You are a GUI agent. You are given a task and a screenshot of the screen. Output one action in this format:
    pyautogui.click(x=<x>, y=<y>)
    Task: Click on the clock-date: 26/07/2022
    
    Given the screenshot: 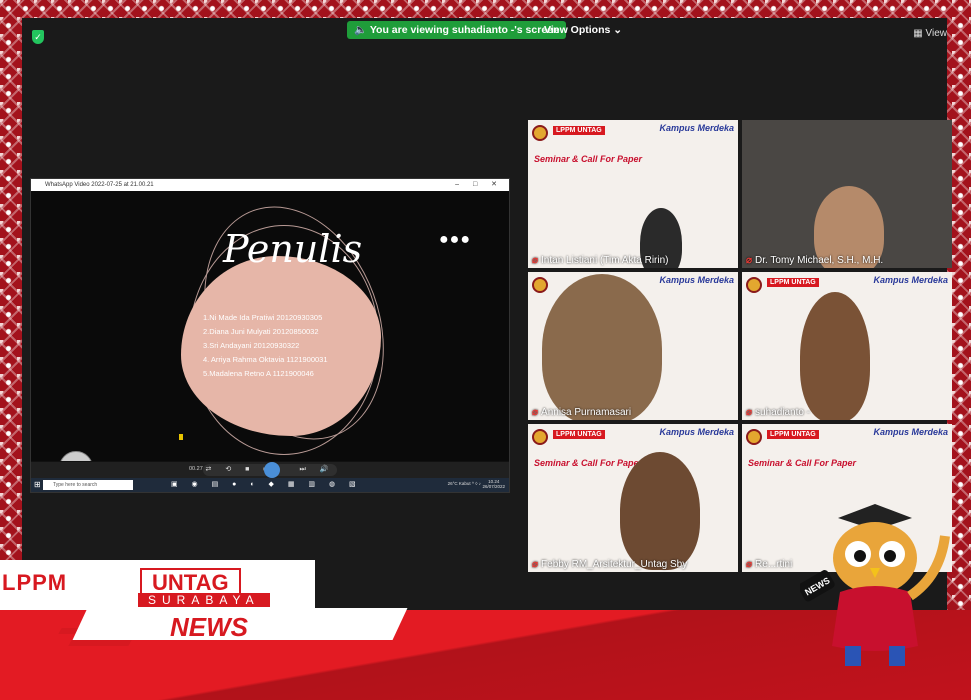 What is the action you would take?
    pyautogui.click(x=493, y=486)
    